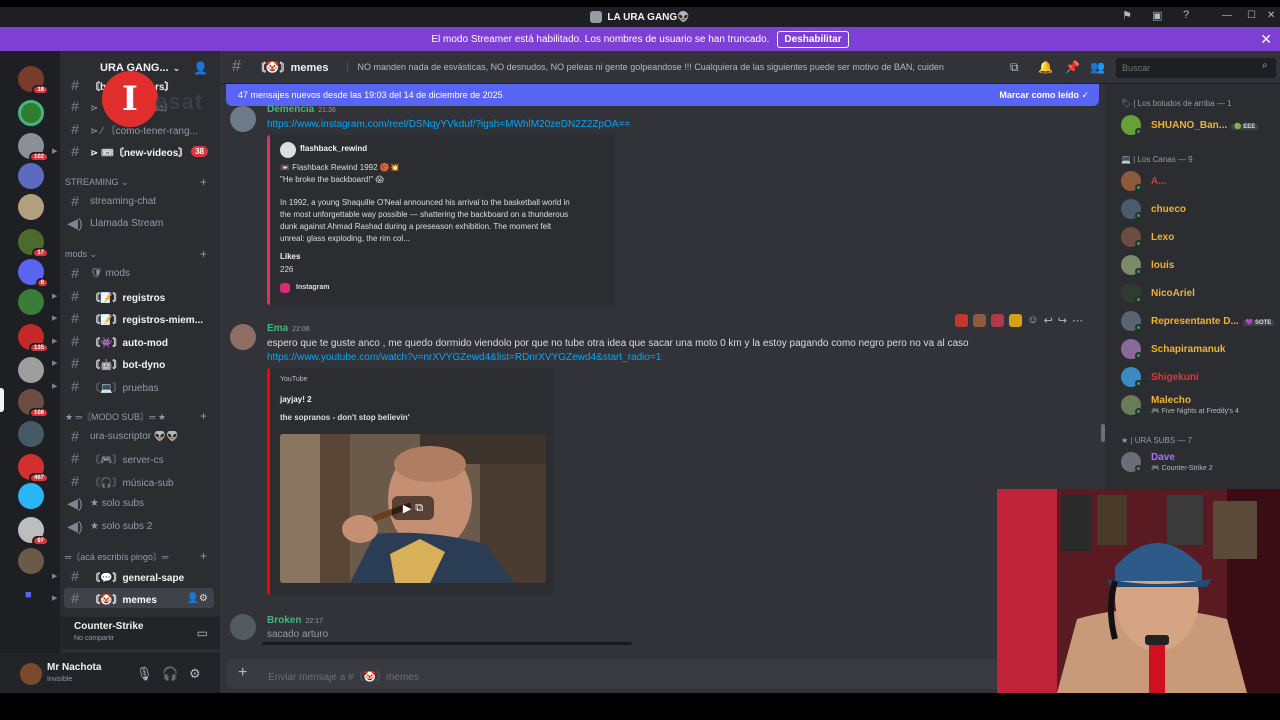 Image resolution: width=1280 pixels, height=720 pixels. What do you see at coordinates (1227, 15) in the screenshot?
I see `minimize-icon: —` at bounding box center [1227, 15].